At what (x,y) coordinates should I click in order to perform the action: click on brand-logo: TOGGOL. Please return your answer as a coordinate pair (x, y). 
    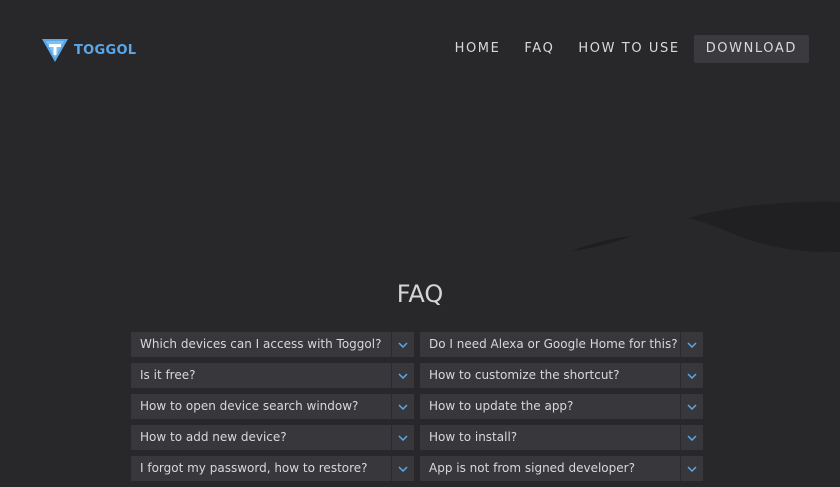
    Looking at the image, I should click on (88, 50).